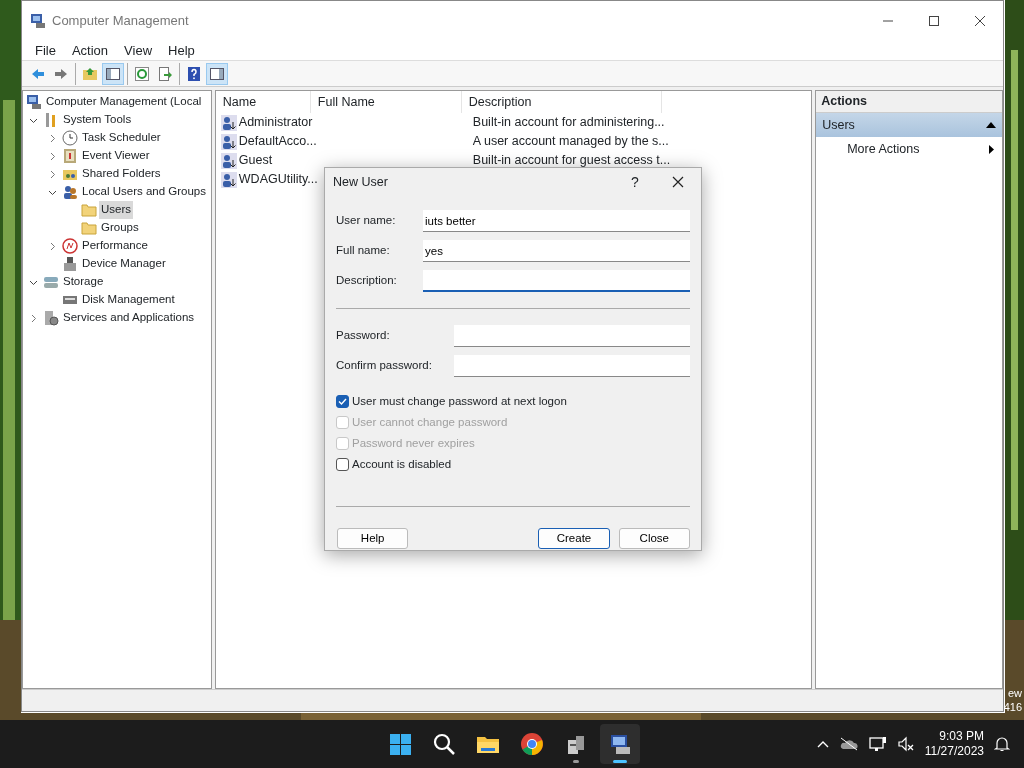 The image size is (1024, 768). I want to click on actions-header: Actions, so click(909, 102).